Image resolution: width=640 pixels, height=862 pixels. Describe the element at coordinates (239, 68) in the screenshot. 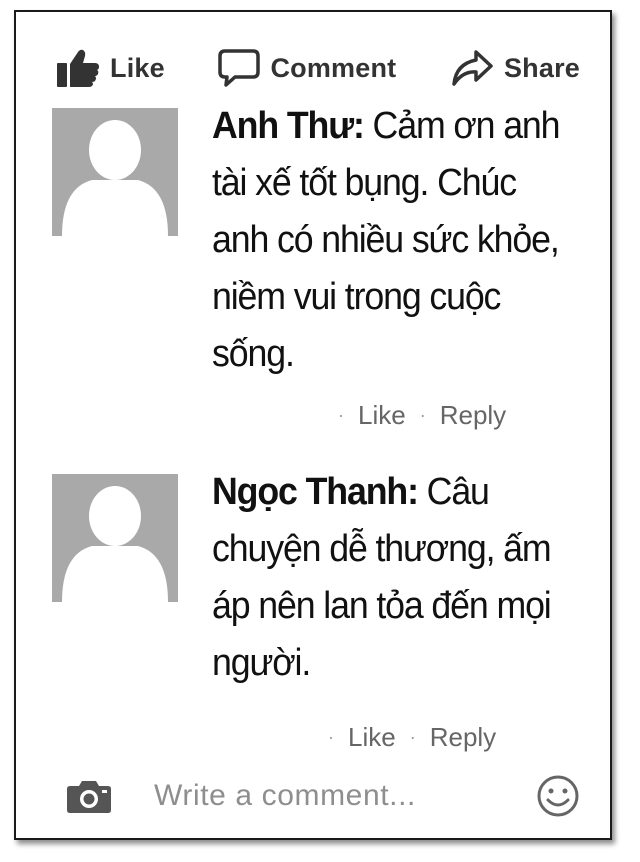

I see `speech-bubble-icon` at that location.